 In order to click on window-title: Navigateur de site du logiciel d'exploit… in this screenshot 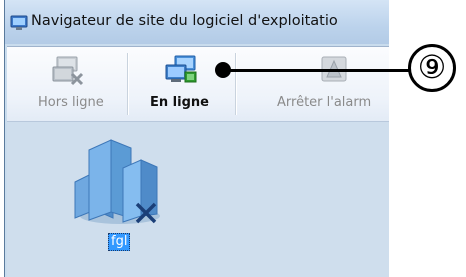, I will do `click(184, 21)`.